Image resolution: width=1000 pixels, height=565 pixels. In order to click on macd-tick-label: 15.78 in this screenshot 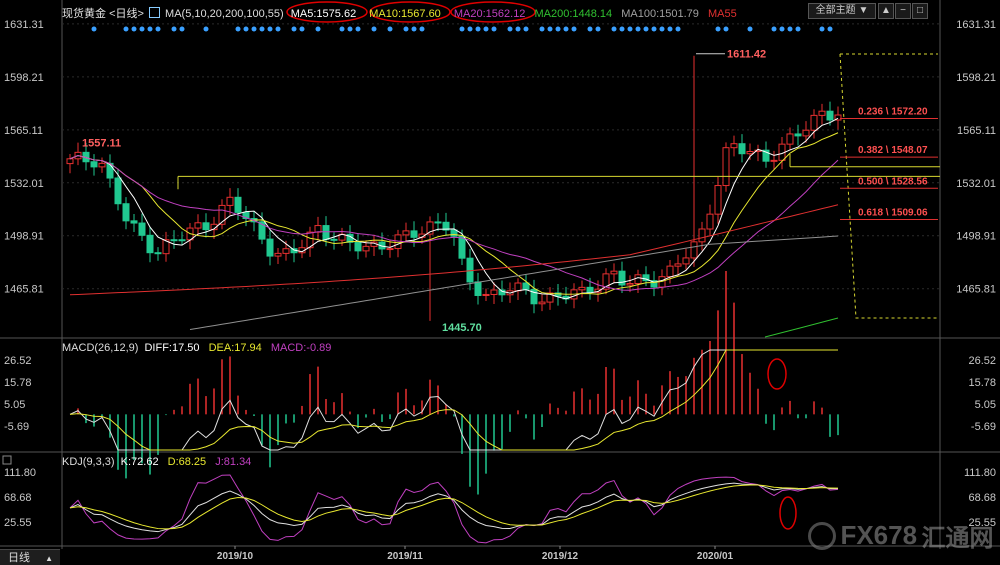, I will do `click(982, 383)`.